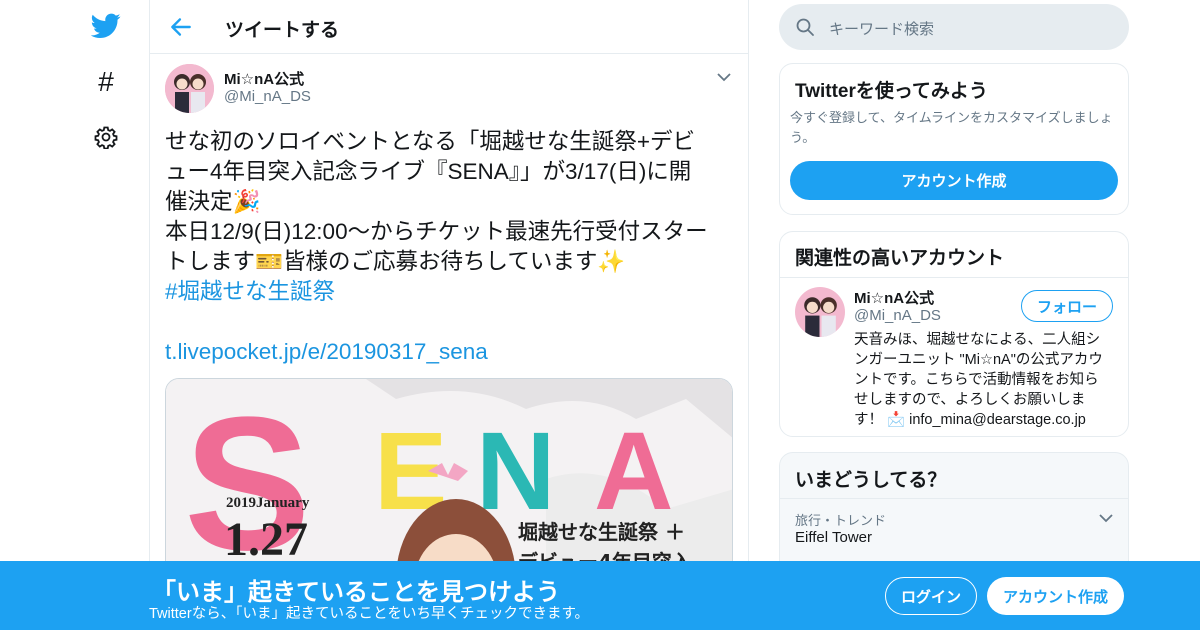 The width and height of the screenshot is (1200, 630). I want to click on media-date-label: 2019January, so click(268, 503).